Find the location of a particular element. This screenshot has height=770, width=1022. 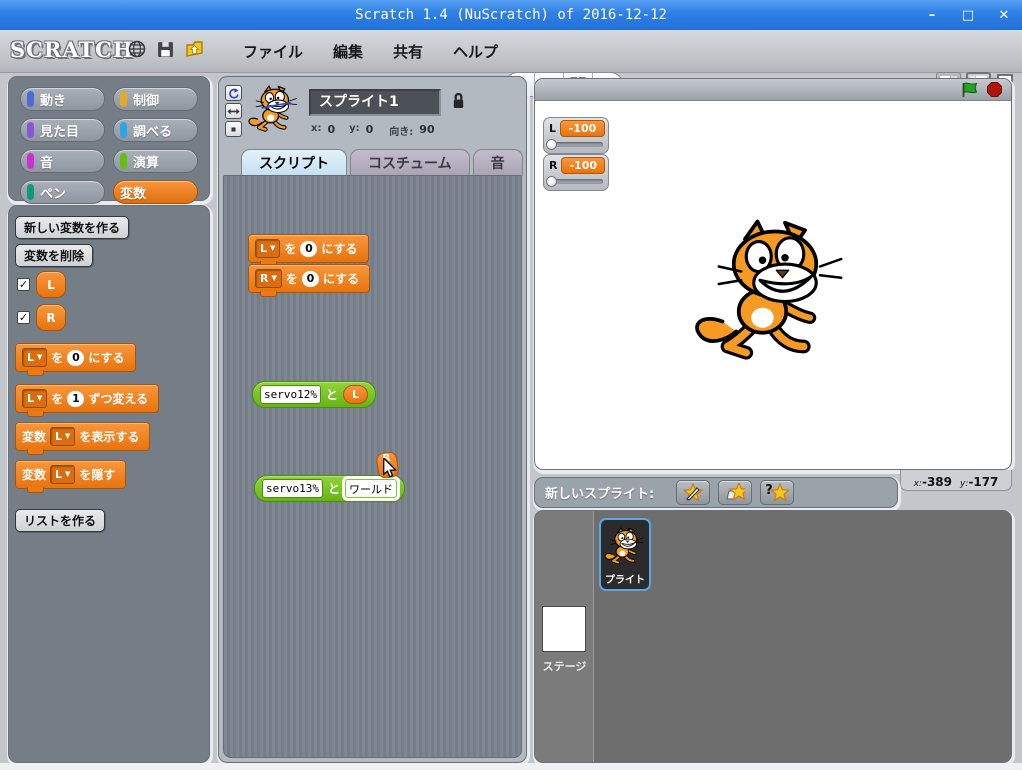

left-right-style-button is located at coordinates (233, 111).